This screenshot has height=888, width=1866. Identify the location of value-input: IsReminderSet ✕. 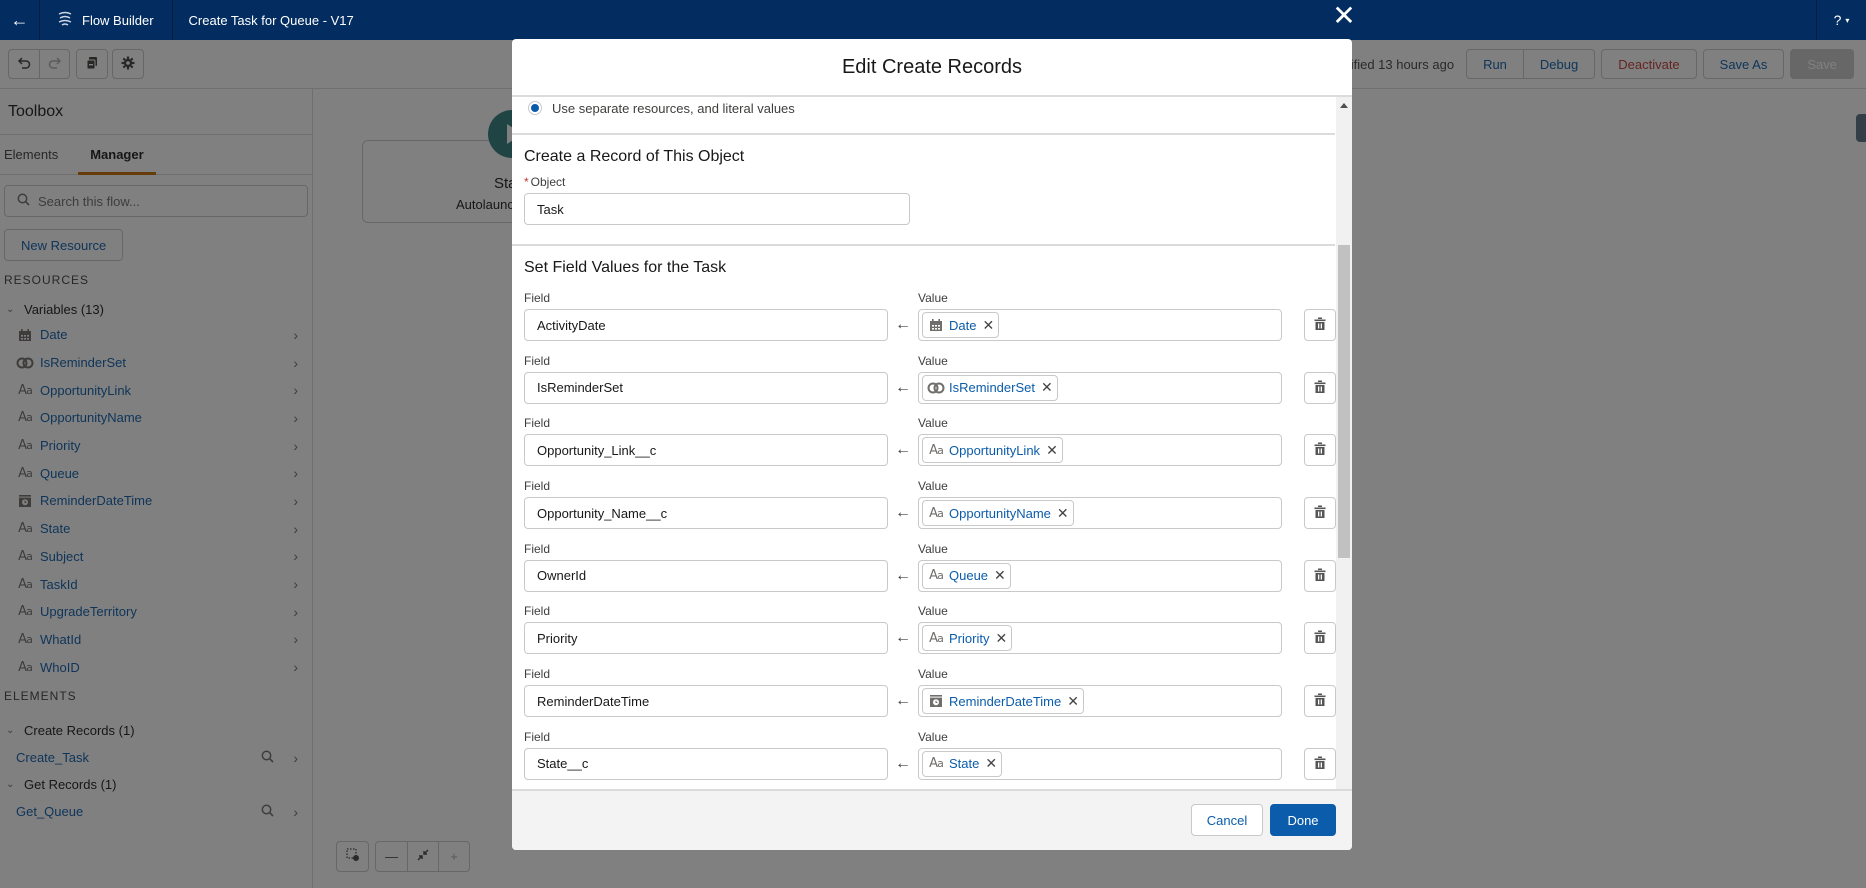
(1100, 387).